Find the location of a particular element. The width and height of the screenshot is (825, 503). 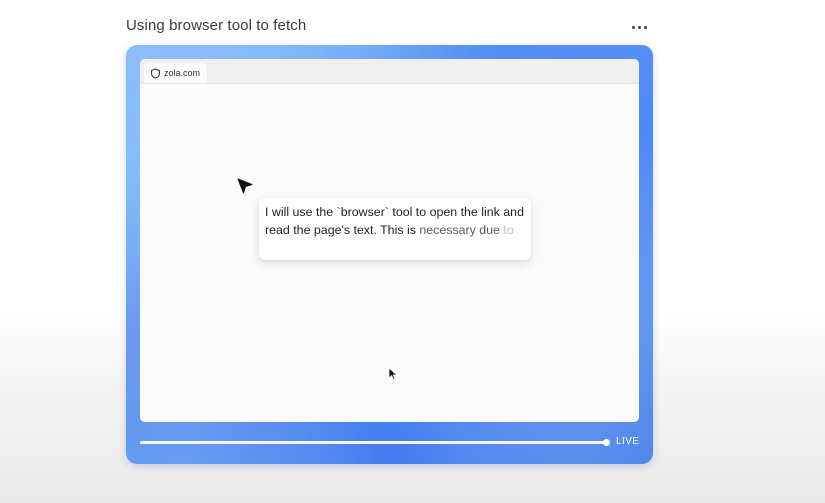

agent-cursor-icon is located at coordinates (246, 187).